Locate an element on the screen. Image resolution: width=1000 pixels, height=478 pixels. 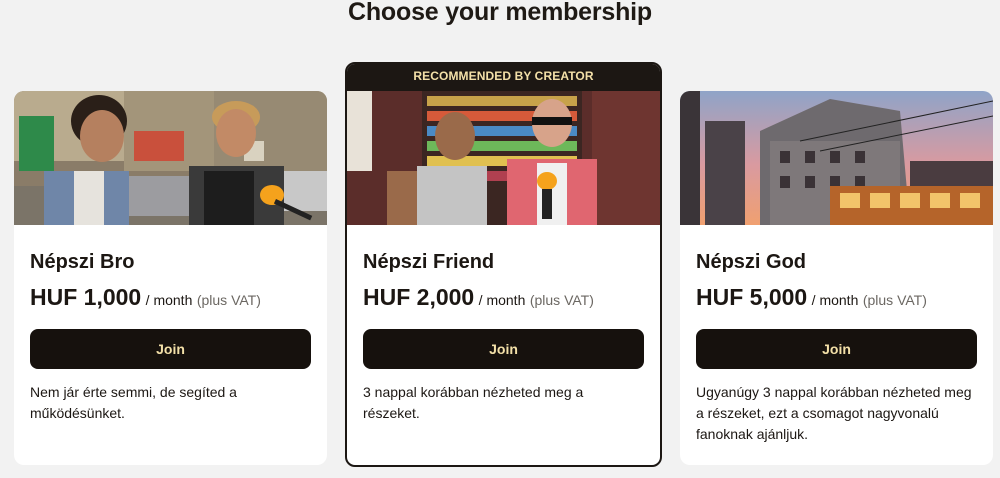
price-row: HUF 1,000 / month (plus VAT) is located at coordinates (170, 299).